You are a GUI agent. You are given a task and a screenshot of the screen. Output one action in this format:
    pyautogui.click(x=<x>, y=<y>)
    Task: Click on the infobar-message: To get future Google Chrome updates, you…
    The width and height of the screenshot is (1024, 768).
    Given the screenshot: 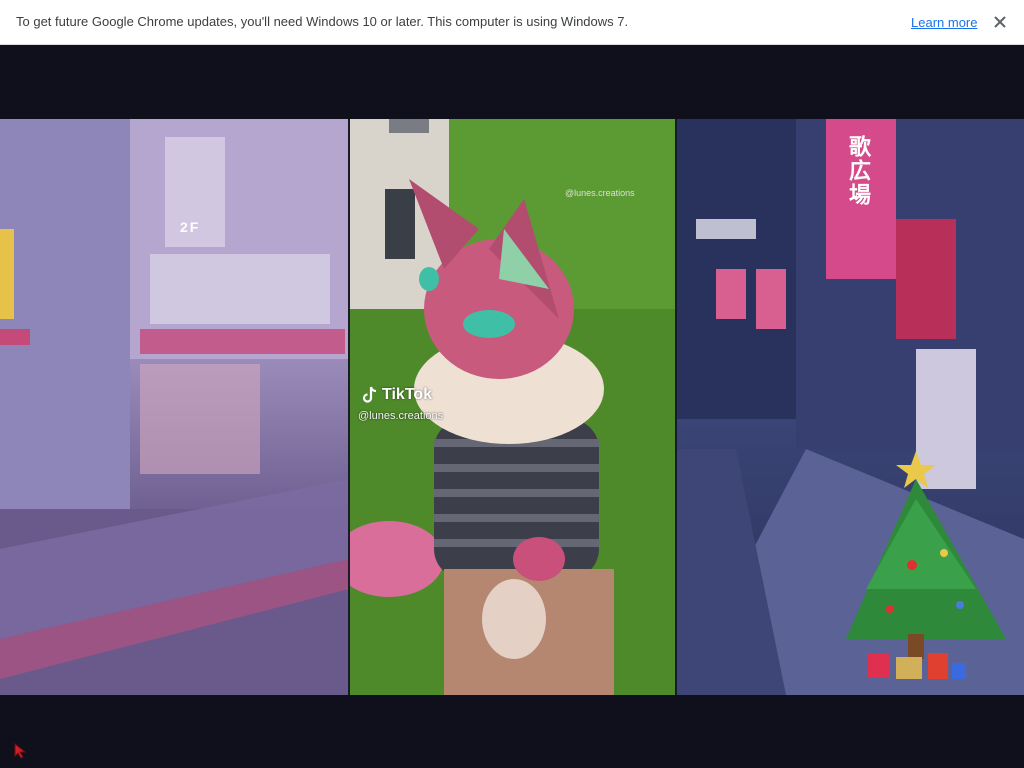 What is the action you would take?
    pyautogui.click(x=322, y=21)
    